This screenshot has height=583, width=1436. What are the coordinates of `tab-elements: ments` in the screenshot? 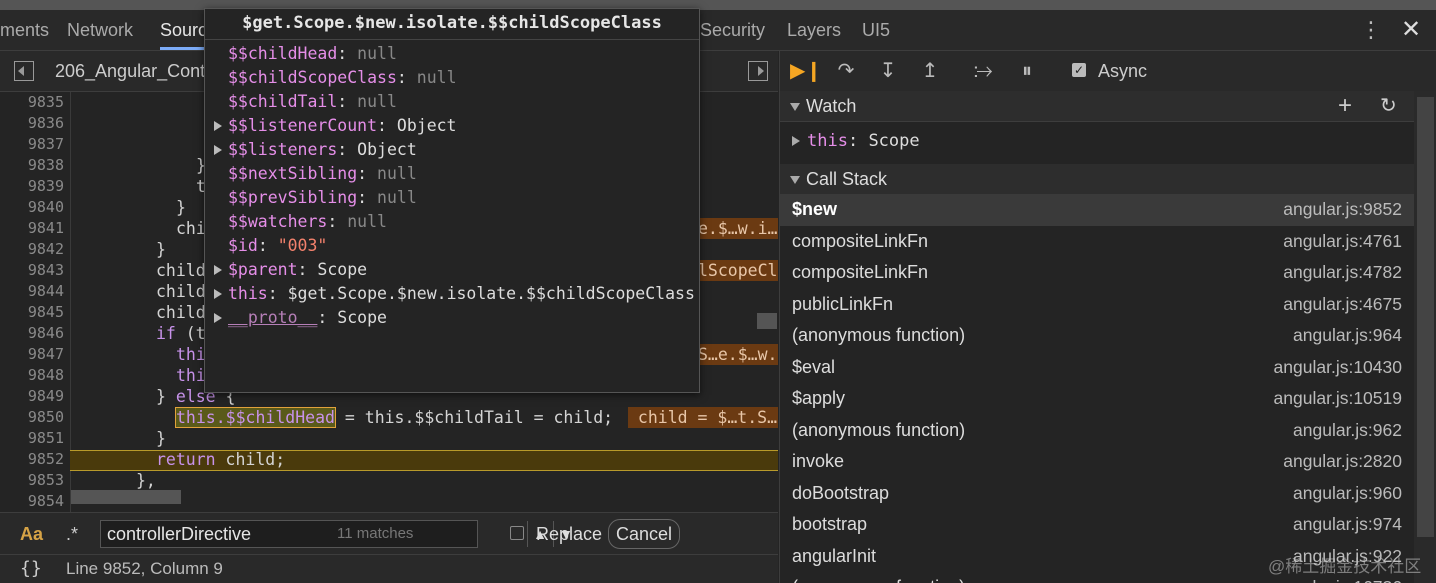 It's located at (24, 30).